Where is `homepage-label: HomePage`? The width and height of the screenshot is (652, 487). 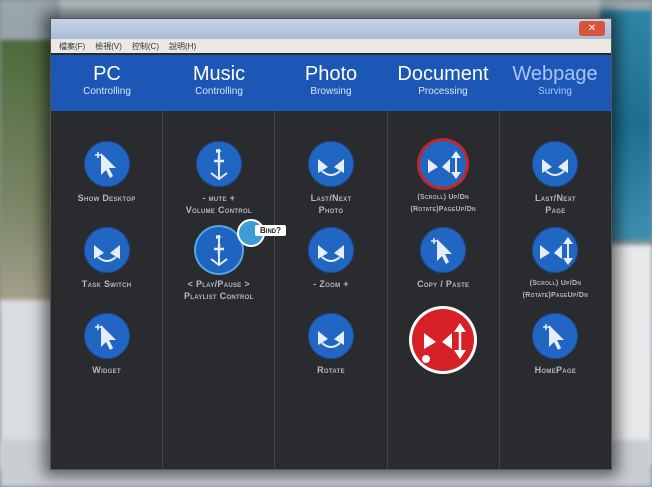 homepage-label: HomePage is located at coordinates (555, 370).